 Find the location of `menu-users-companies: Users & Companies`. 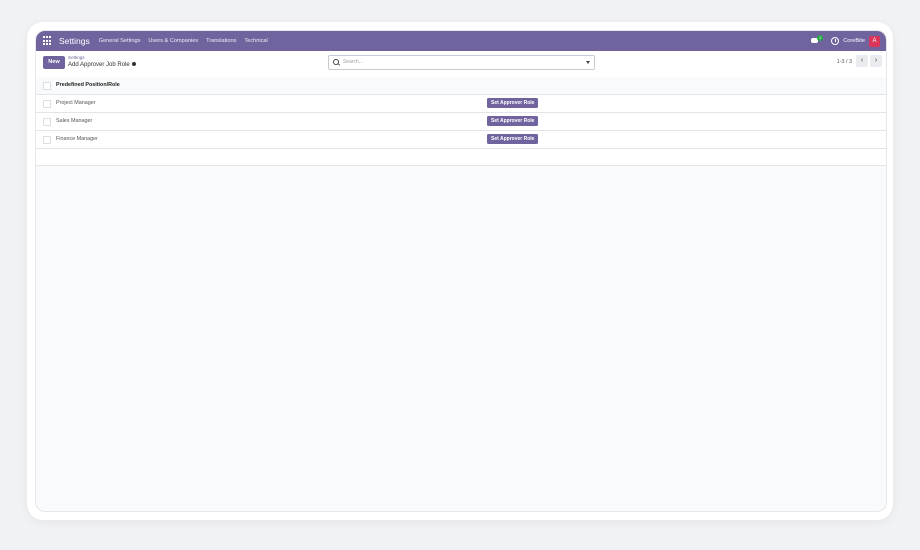

menu-users-companies: Users & Companies is located at coordinates (173, 41).